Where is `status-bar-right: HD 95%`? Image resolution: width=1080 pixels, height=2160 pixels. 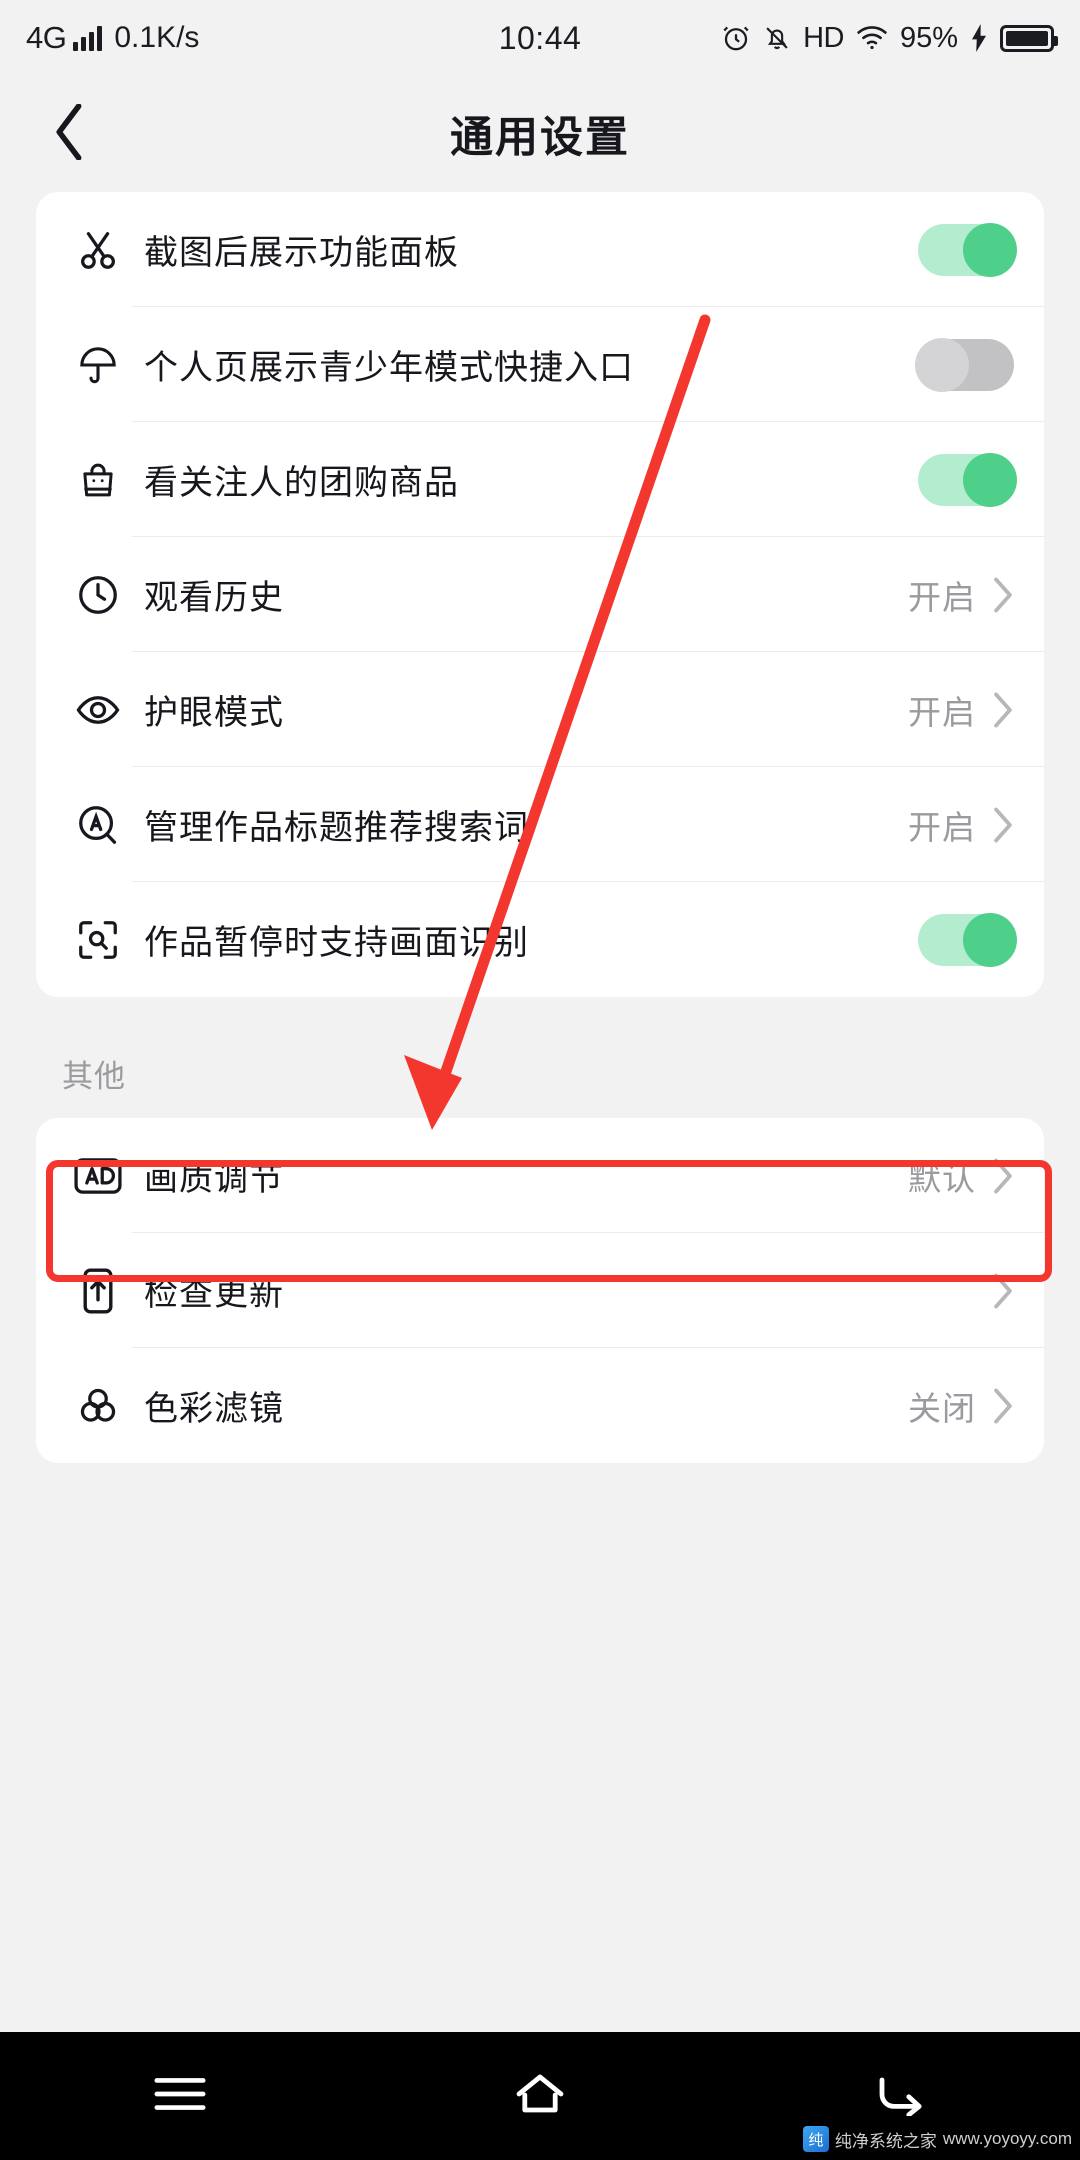 status-bar-right: HD 95% is located at coordinates (889, 38).